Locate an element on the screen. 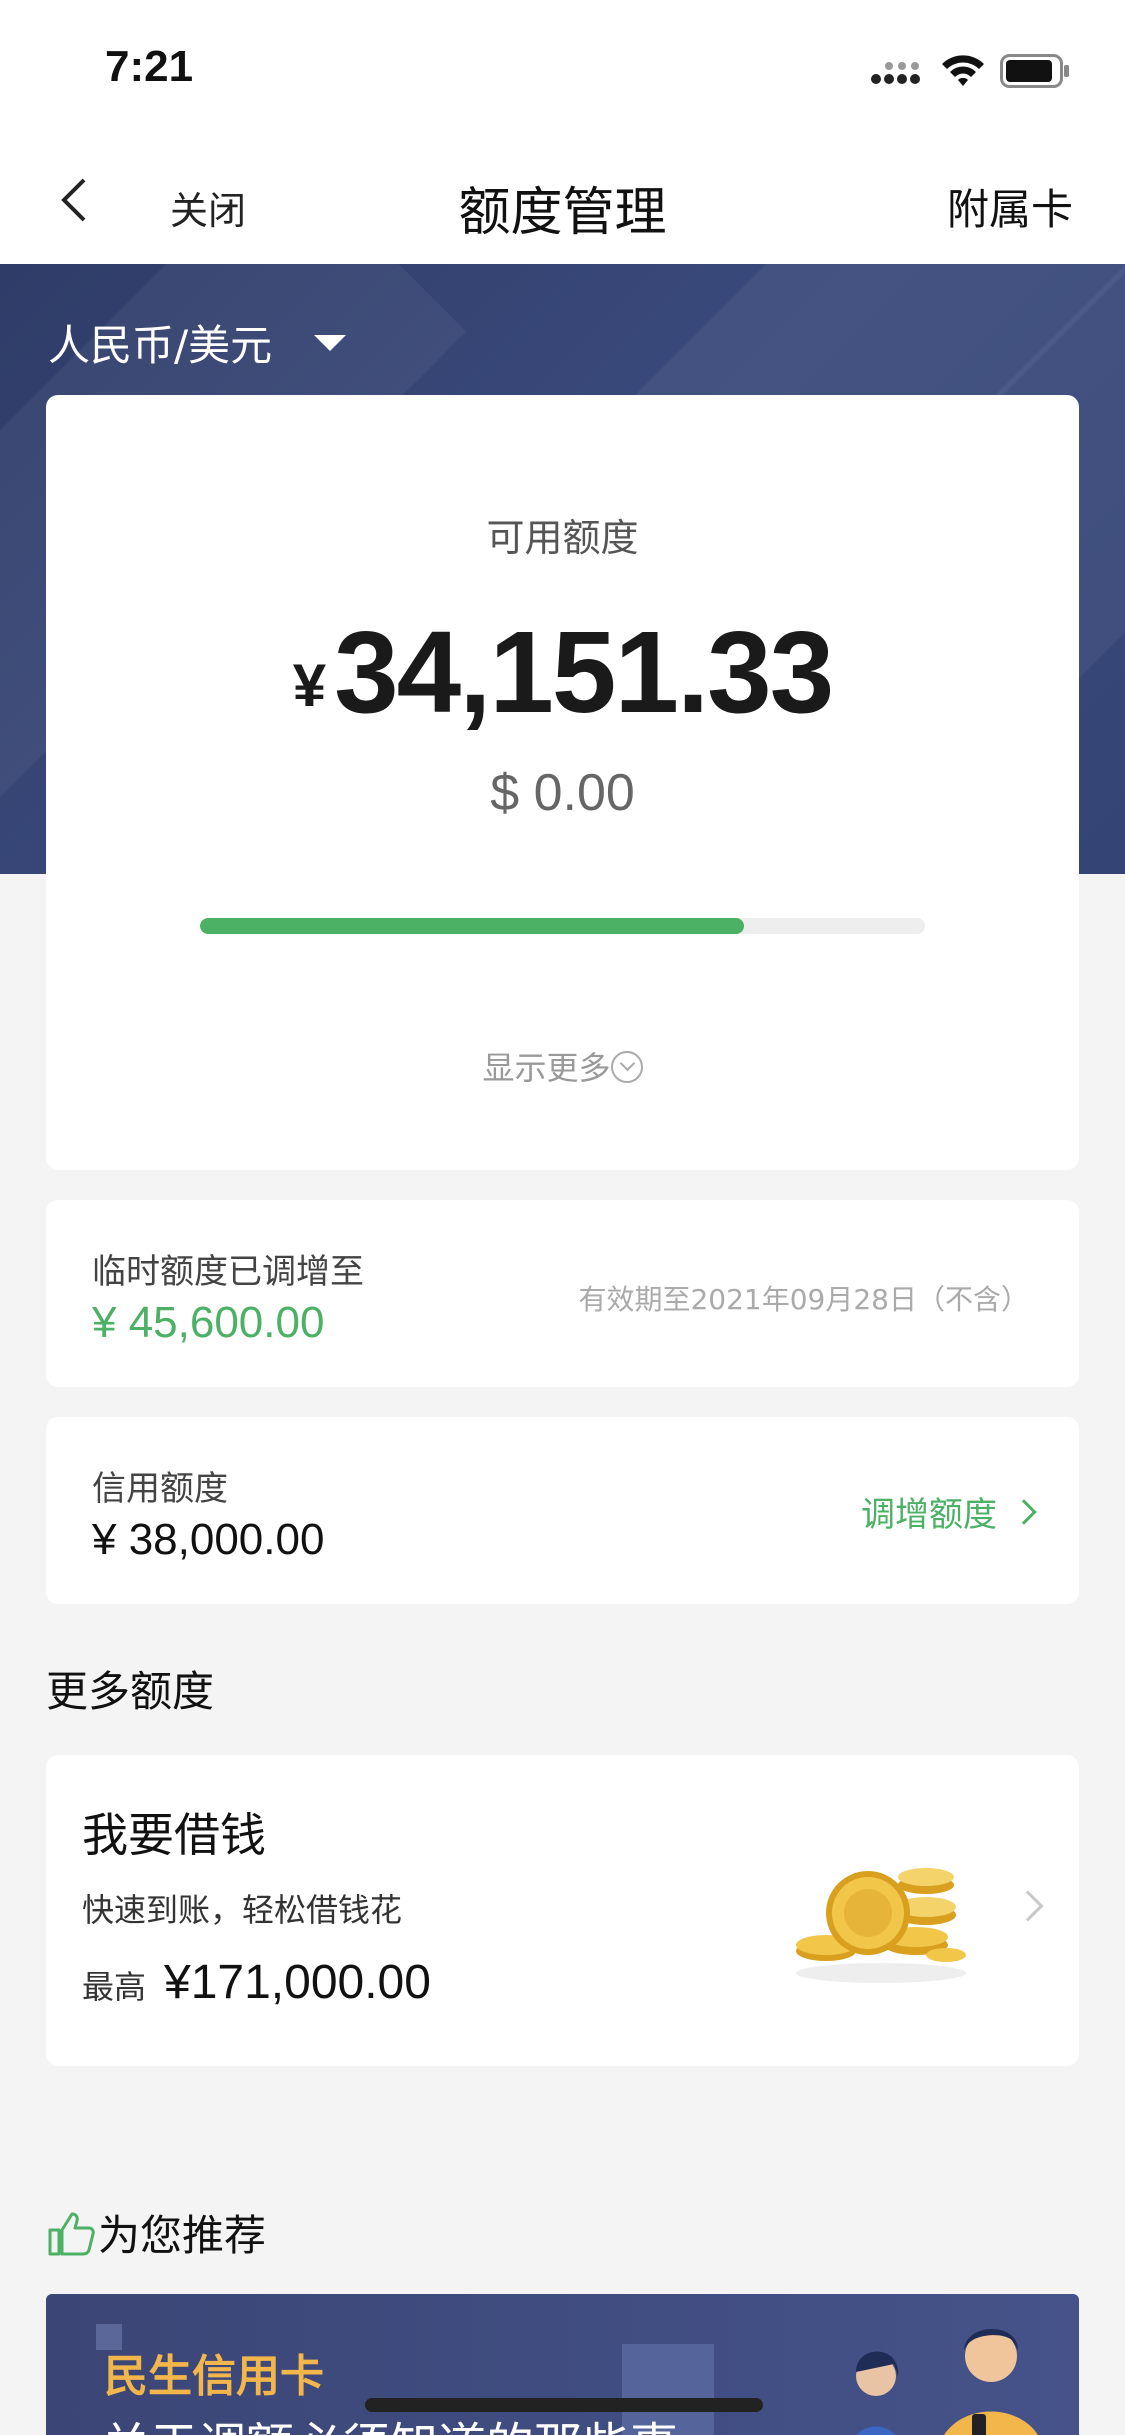  recommend-heading: 为您推荐 is located at coordinates (156, 2232).